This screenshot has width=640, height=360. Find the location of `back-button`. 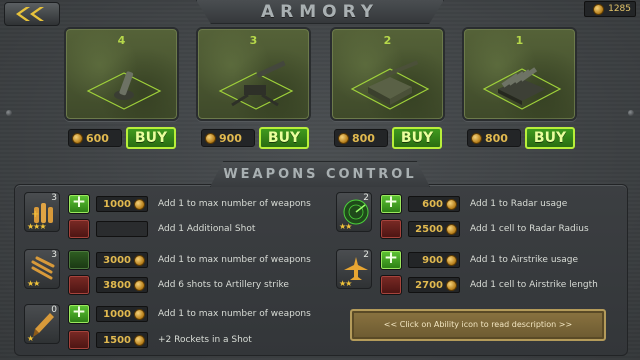

back-button is located at coordinates (32, 14).